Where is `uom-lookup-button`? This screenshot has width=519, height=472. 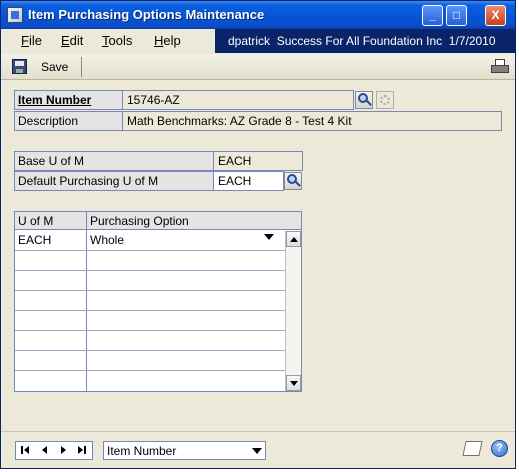
uom-lookup-button is located at coordinates (293, 181).